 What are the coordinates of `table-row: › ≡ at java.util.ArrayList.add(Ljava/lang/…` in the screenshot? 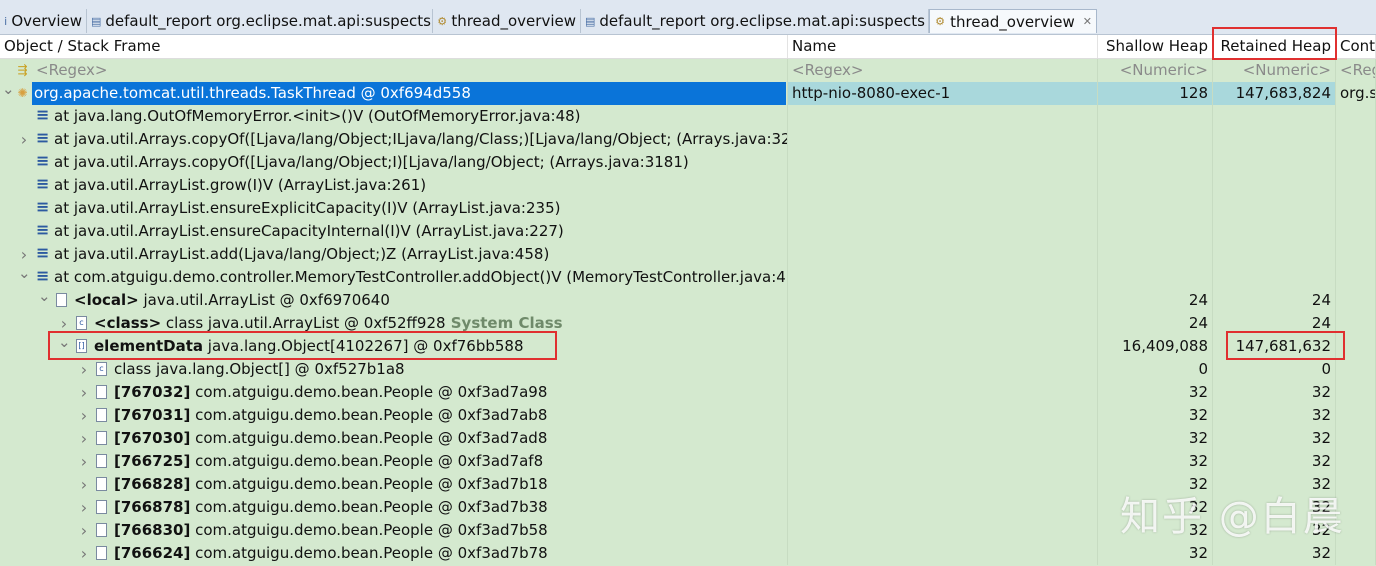 It's located at (688, 254).